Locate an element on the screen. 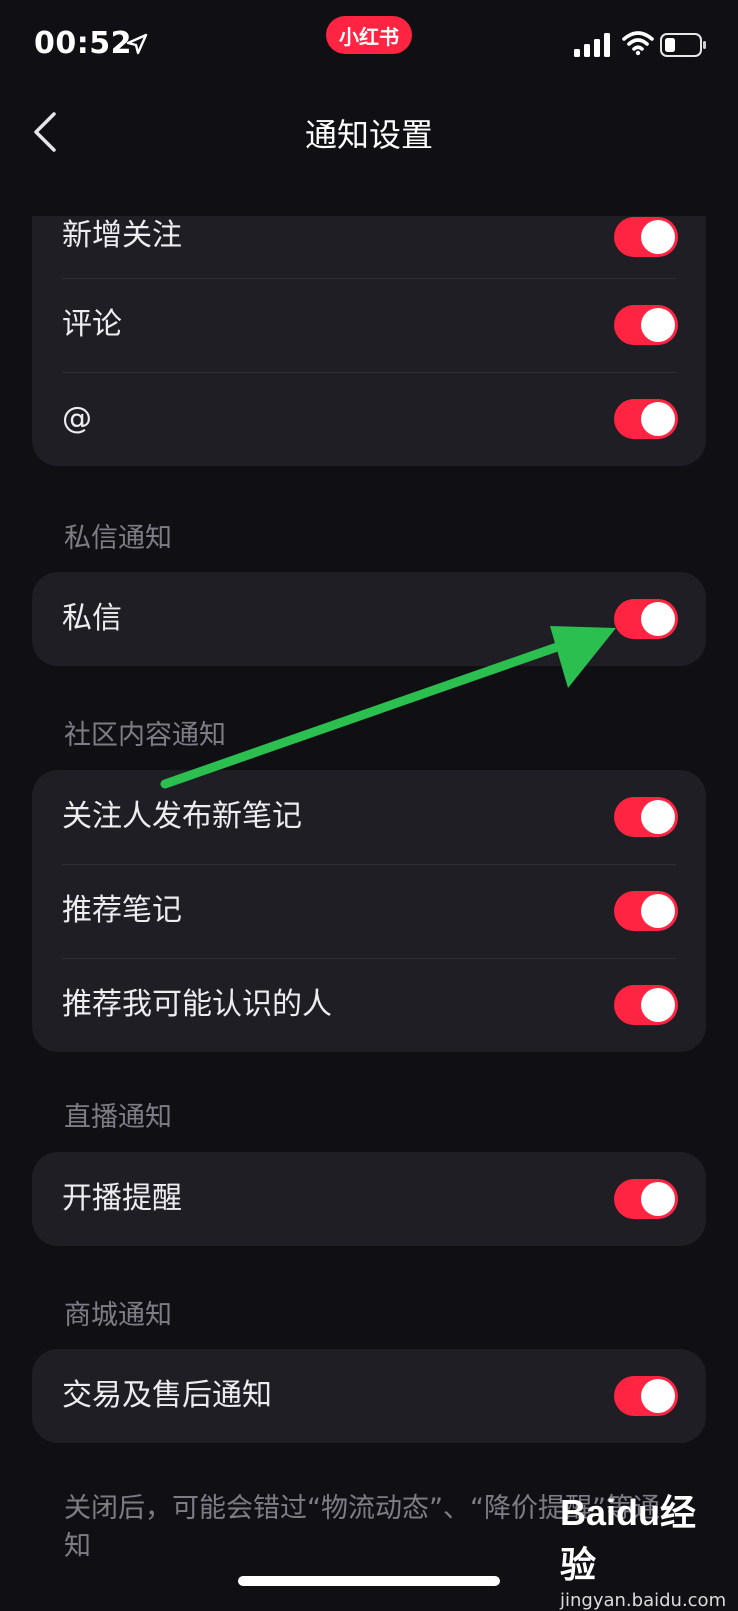 Image resolution: width=738 pixels, height=1611 pixels. location-arrow-icon is located at coordinates (137, 44).